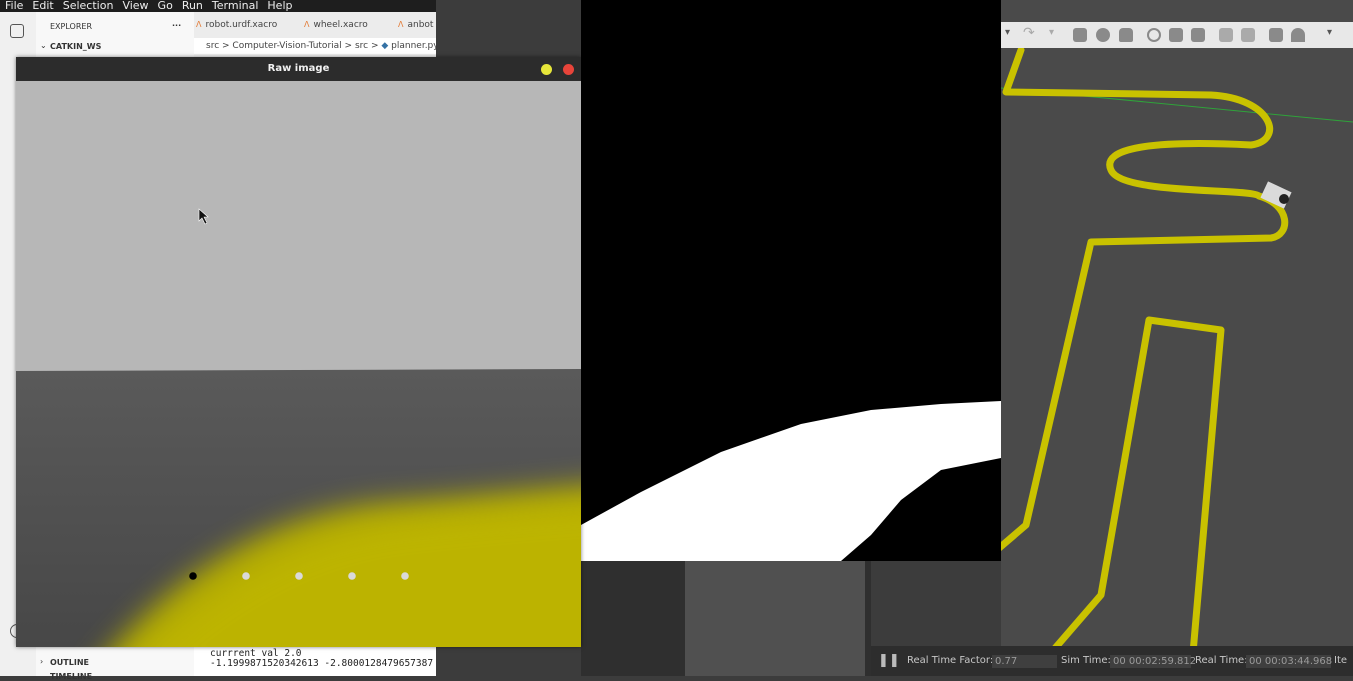  What do you see at coordinates (775, 618) in the screenshot?
I see `panel-area` at bounding box center [775, 618].